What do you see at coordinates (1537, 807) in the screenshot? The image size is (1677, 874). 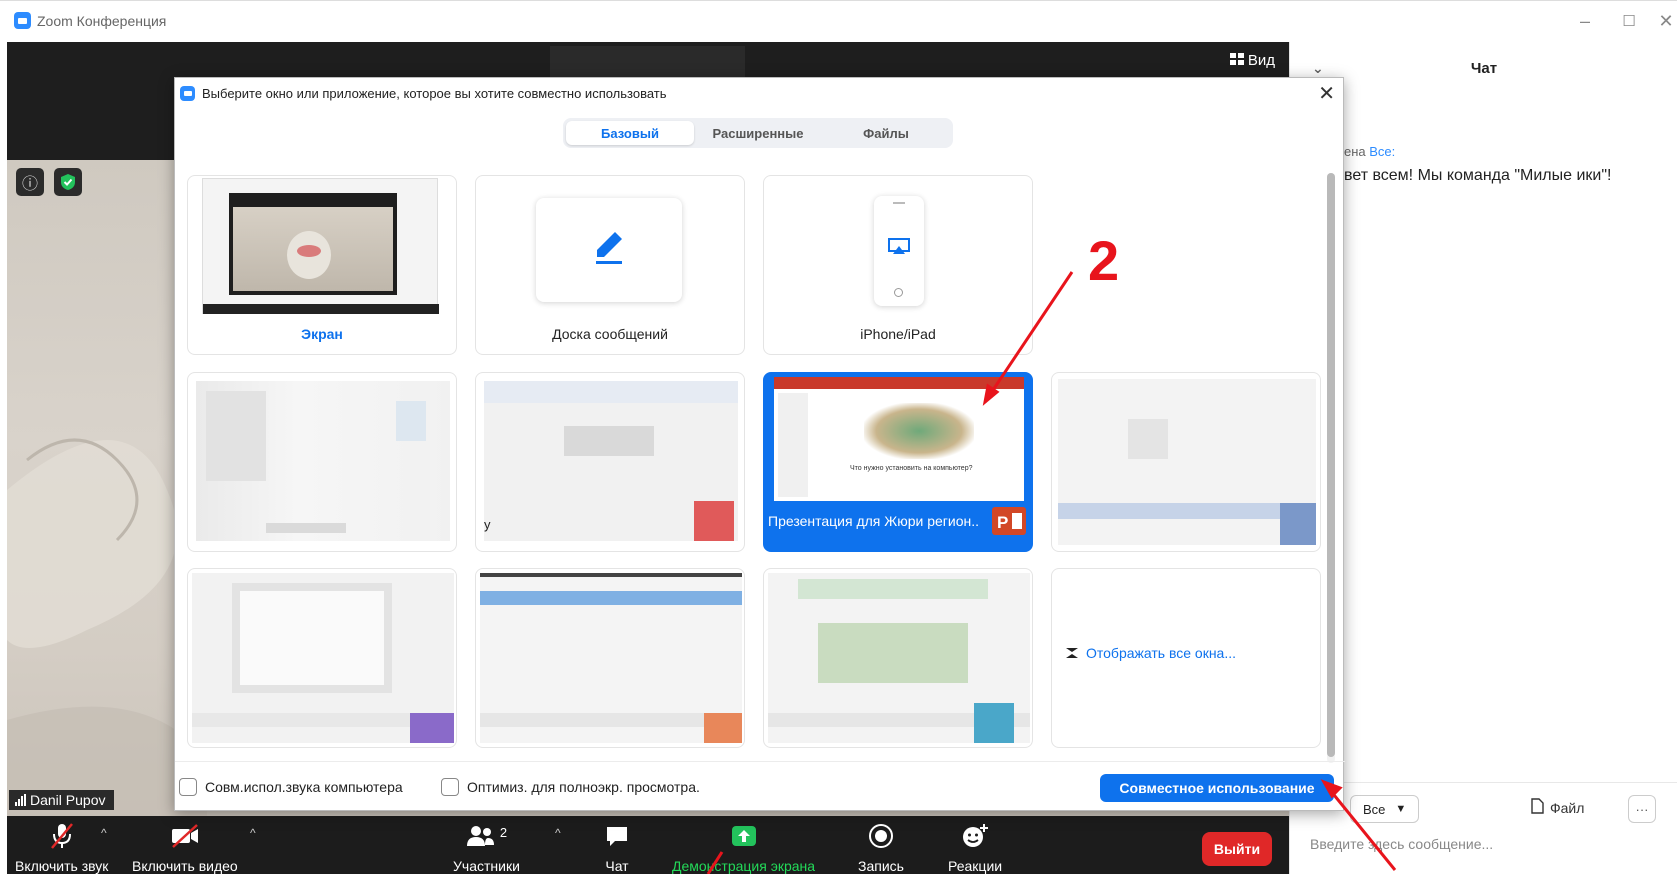 I see `file-icon` at bounding box center [1537, 807].